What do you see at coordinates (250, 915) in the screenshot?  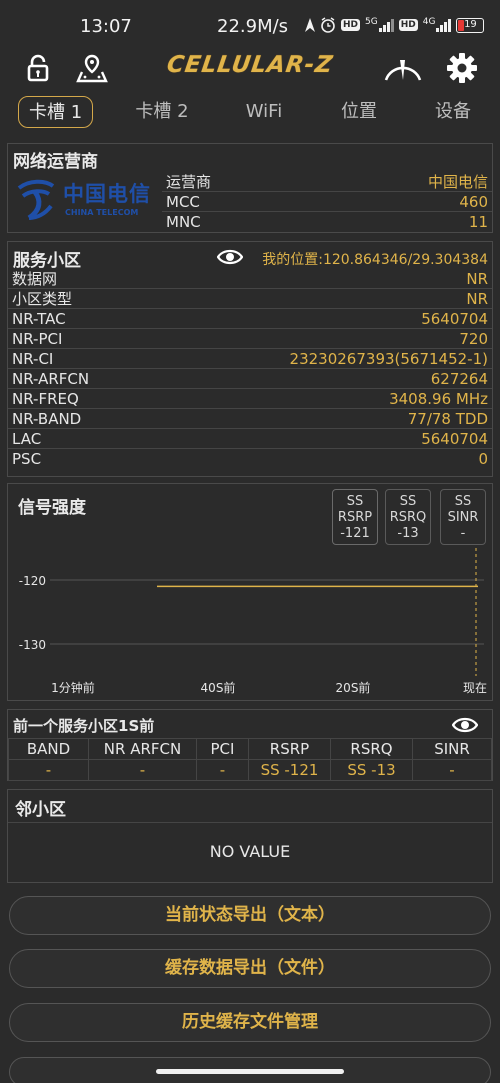 I see `export-text-button: 当前状态导出（文本）` at bounding box center [250, 915].